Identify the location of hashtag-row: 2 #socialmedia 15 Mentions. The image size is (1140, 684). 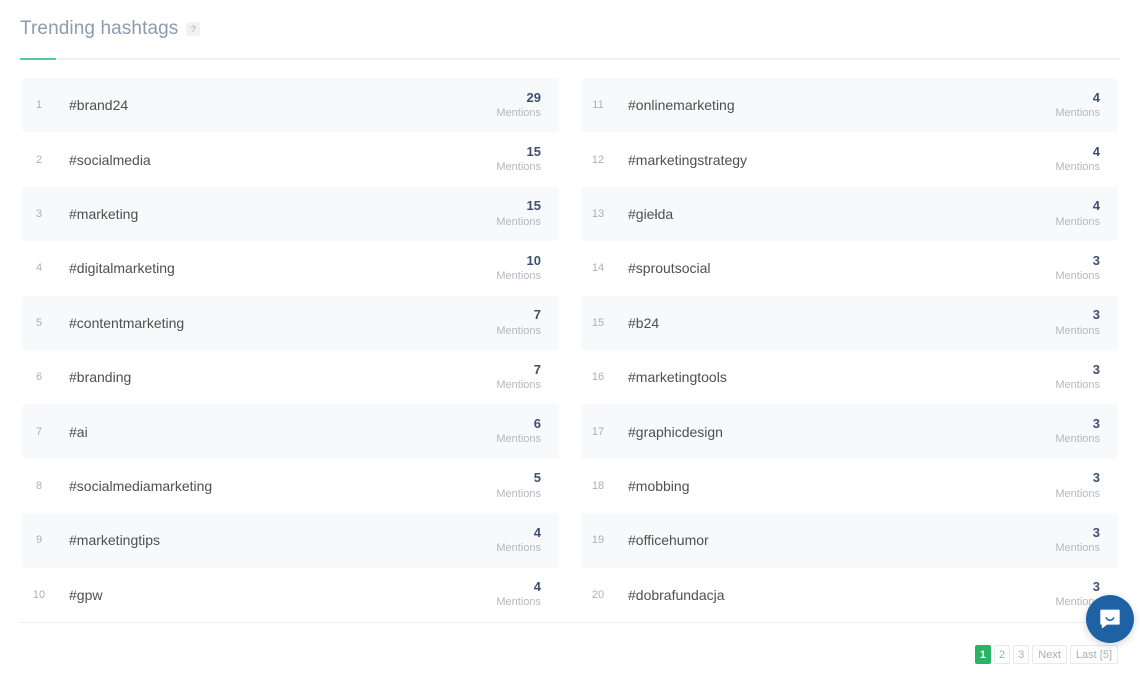
(290, 159).